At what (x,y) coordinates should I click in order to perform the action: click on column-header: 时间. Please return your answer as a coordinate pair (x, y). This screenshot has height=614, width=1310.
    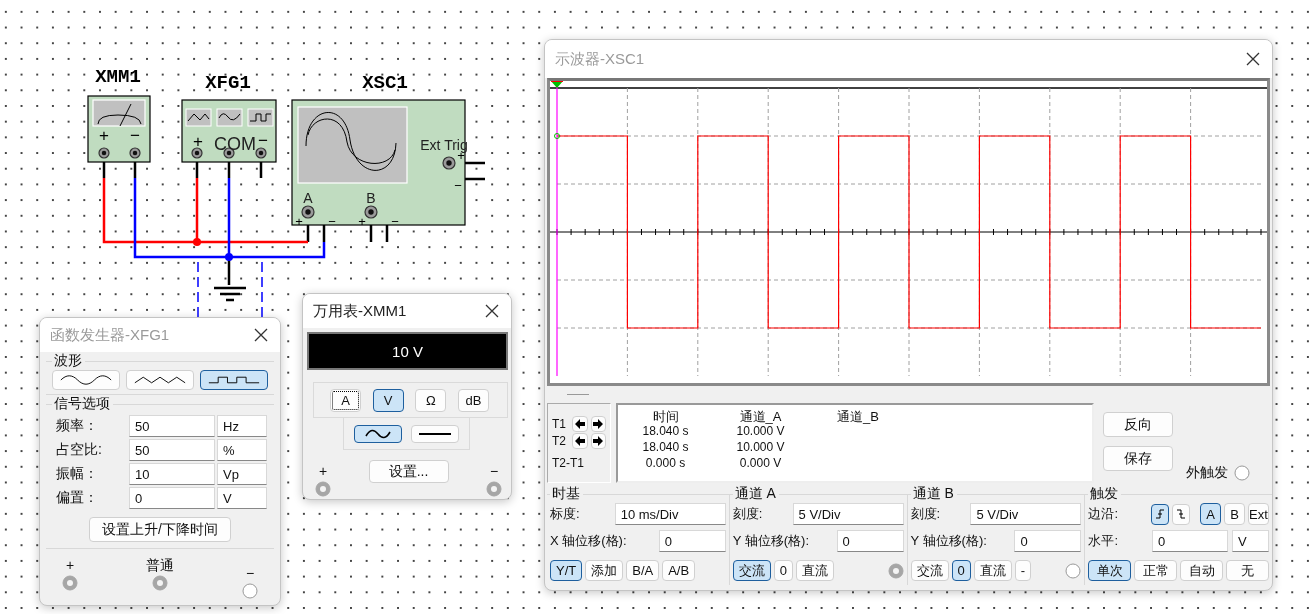
    Looking at the image, I should click on (665, 416).